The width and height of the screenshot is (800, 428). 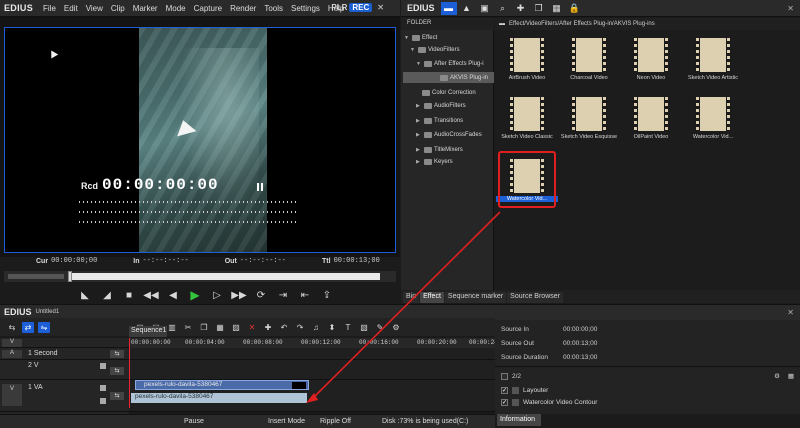 What do you see at coordinates (535, 297) in the screenshot?
I see `tab-source-browser: Source Browser` at bounding box center [535, 297].